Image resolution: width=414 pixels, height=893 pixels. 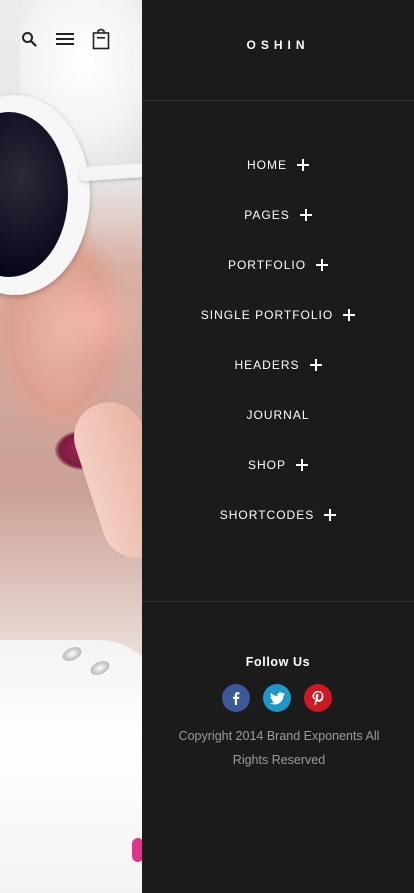 I want to click on menu-divider-top, so click(x=278, y=100).